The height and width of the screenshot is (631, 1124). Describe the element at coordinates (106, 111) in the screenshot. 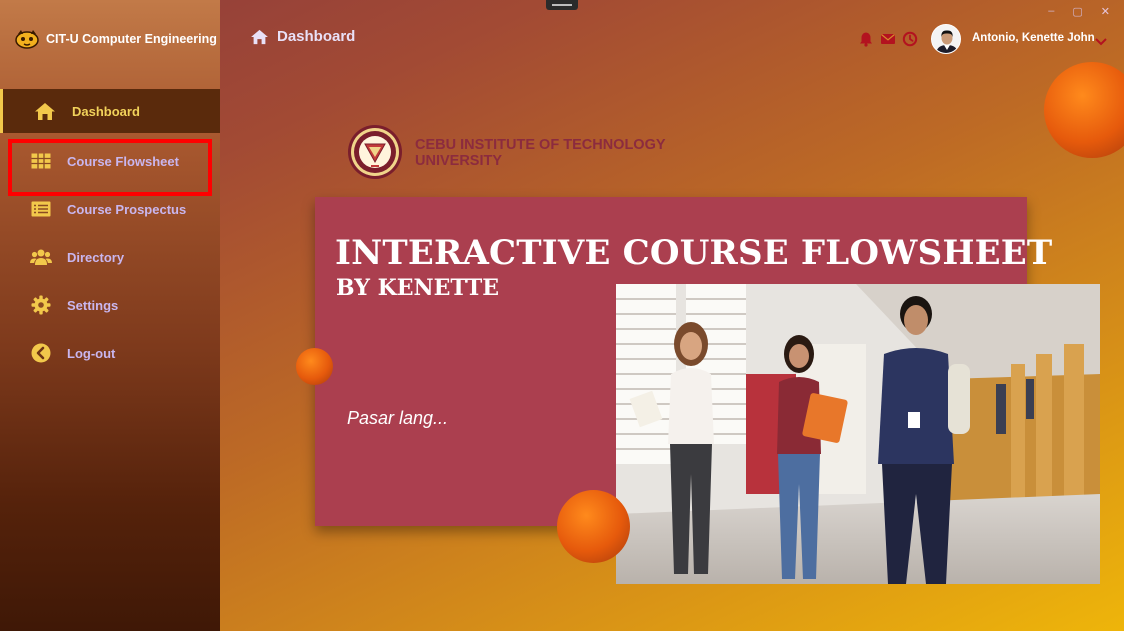

I see `sidebar-item-label: Dashboard` at that location.